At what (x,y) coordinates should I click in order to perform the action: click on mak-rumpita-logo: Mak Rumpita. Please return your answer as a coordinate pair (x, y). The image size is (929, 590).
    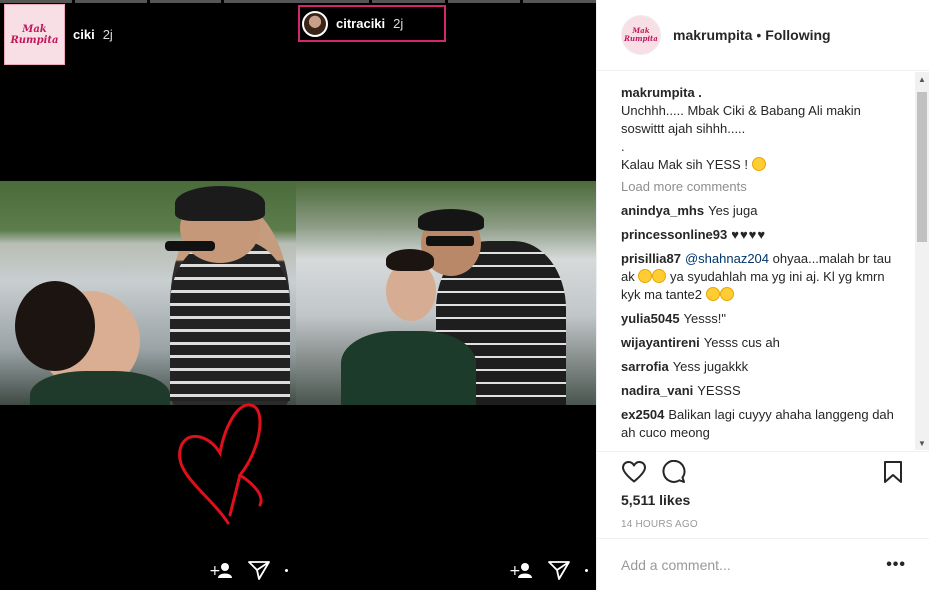
    Looking at the image, I should click on (34, 34).